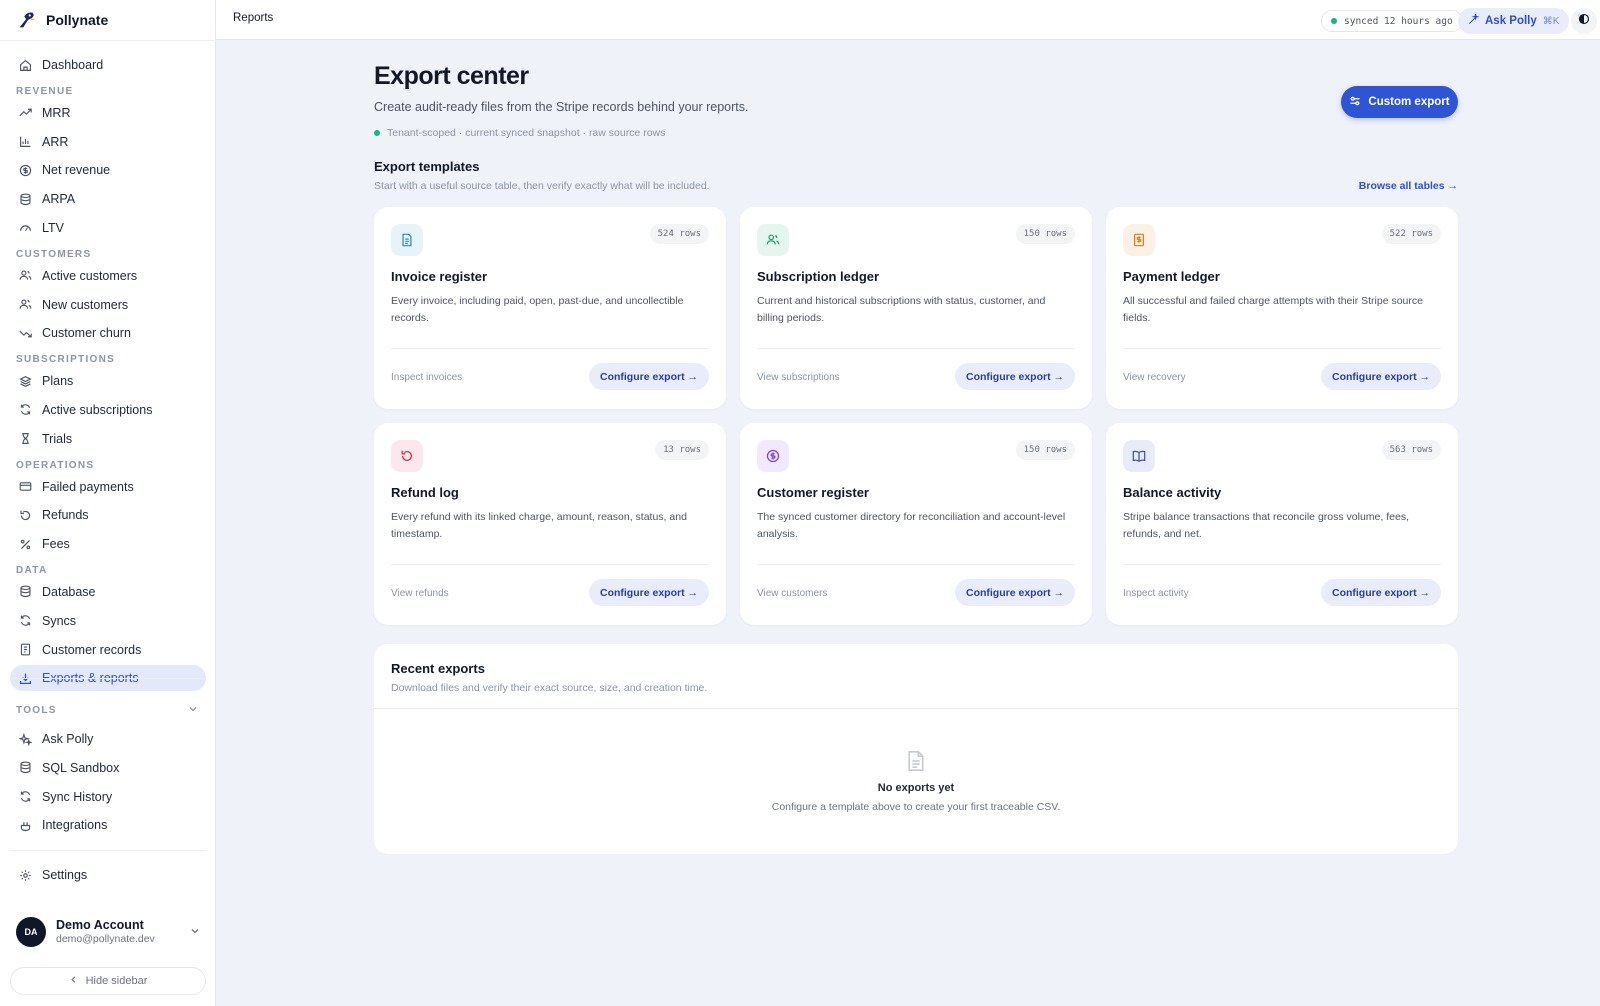 Image resolution: width=1600 pixels, height=1006 pixels. Describe the element at coordinates (407, 456) in the screenshot. I see `refund-icon` at that location.